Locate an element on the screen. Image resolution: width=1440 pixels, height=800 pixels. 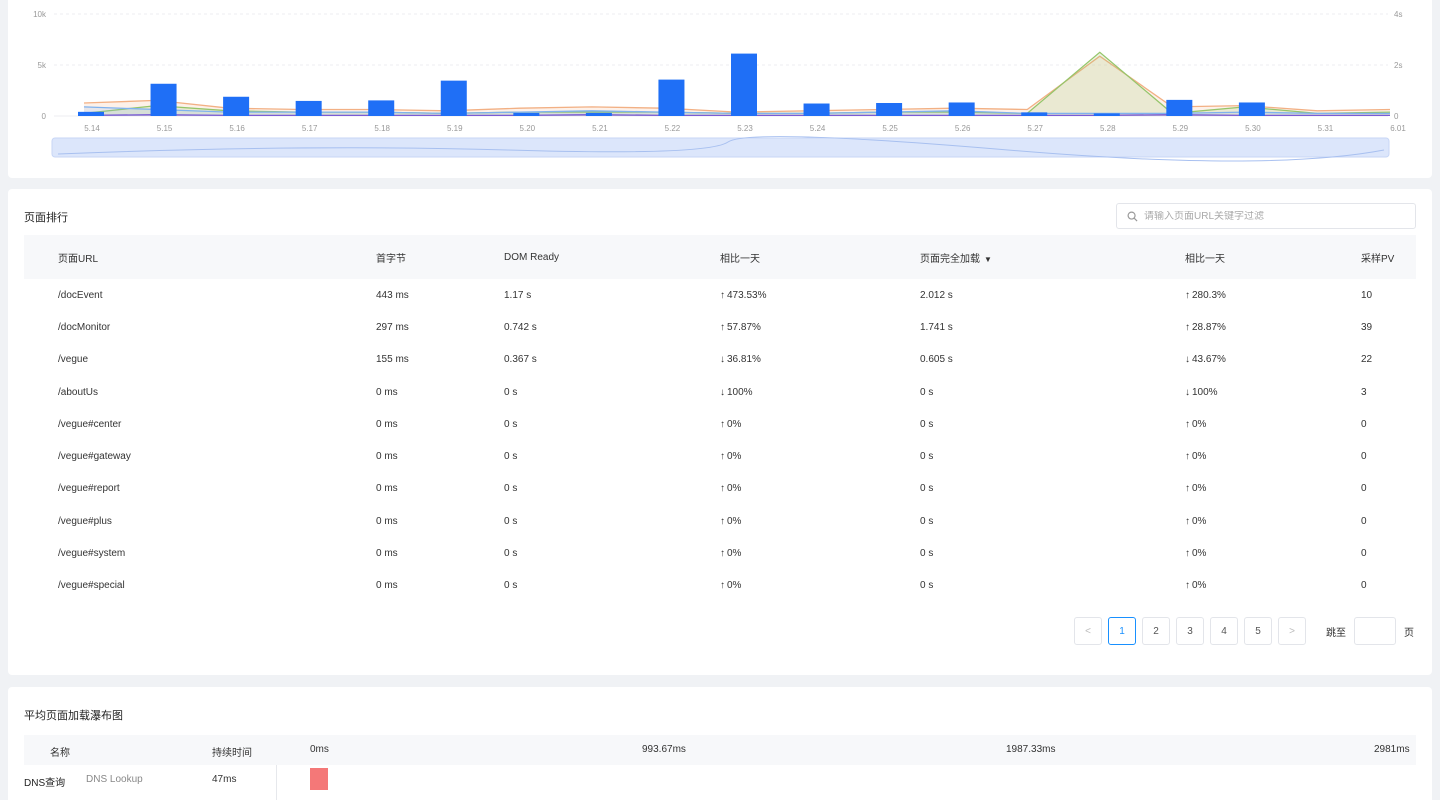
cell-url: /aboutUs is located at coordinates (183, 392).